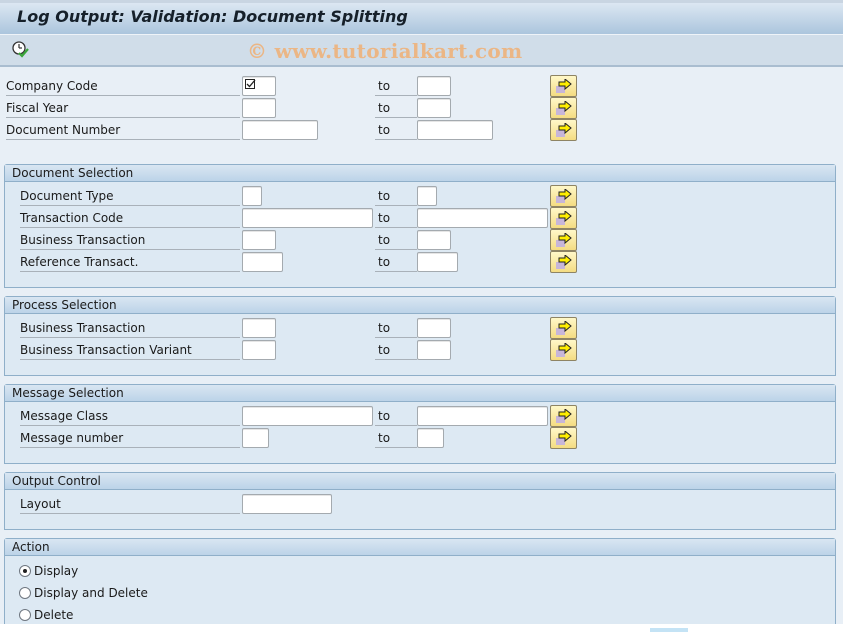 The image size is (843, 632). I want to click on message-number-label: Message number, so click(130, 438).